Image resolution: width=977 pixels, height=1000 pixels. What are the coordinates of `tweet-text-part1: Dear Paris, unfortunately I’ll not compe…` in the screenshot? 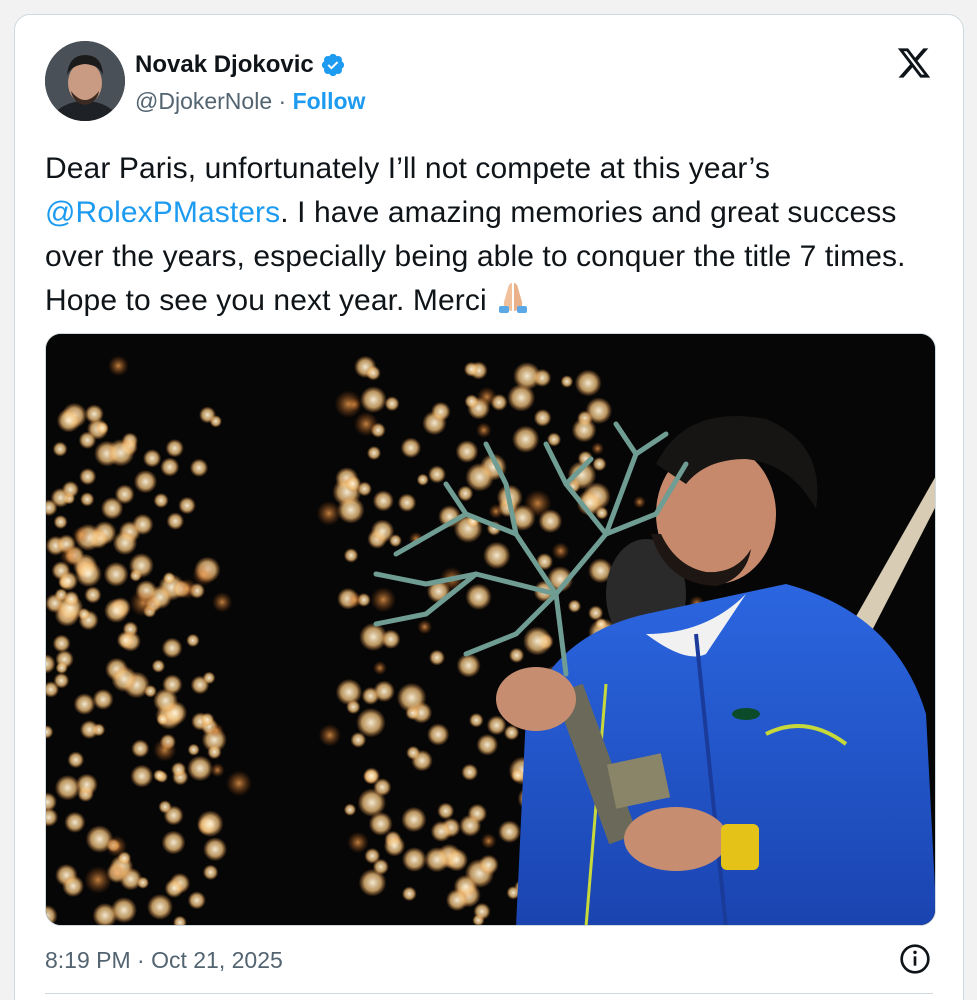 It's located at (407, 168).